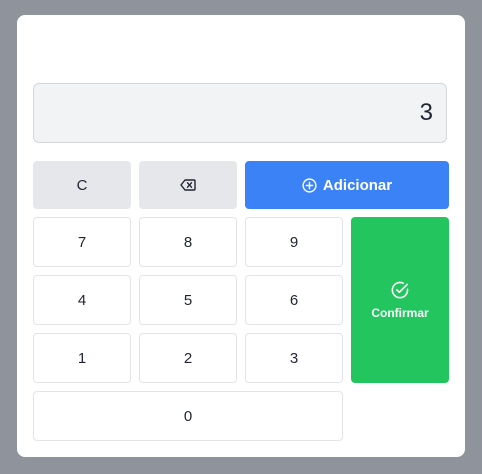 The image size is (482, 474). I want to click on key-8-label: 8, so click(188, 242).